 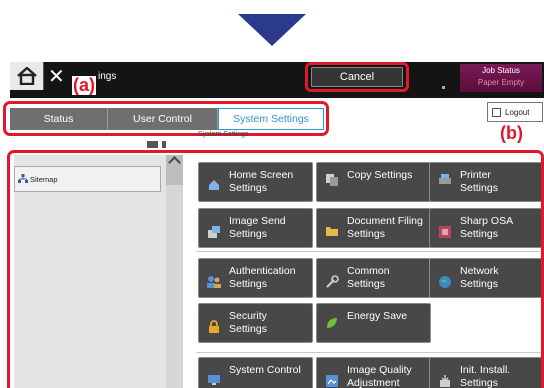 What do you see at coordinates (443, 87) in the screenshot?
I see `status-dot` at bounding box center [443, 87].